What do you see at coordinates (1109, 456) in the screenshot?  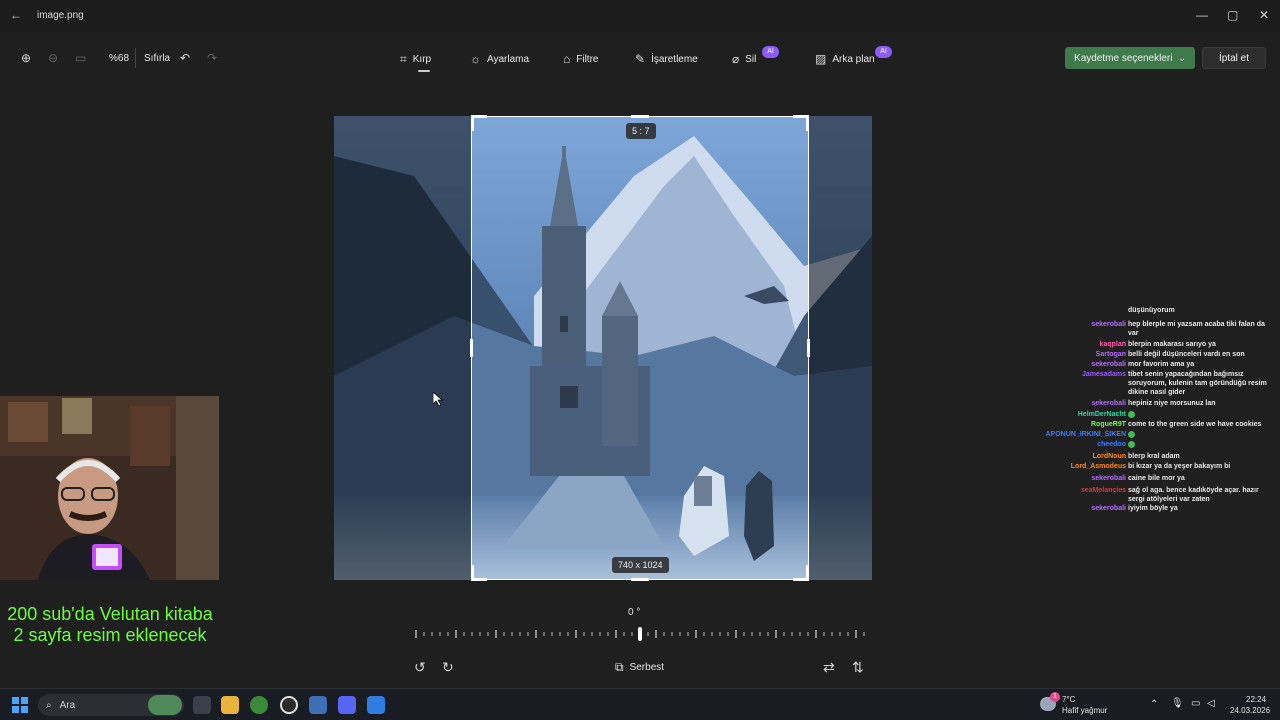 I see `chat-username: LordNoun` at bounding box center [1109, 456].